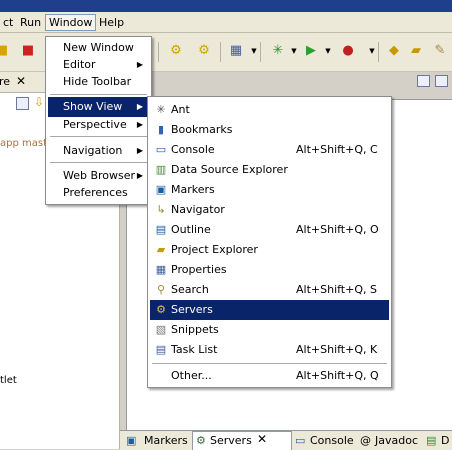 Image resolution: width=452 pixels, height=450 pixels. Describe the element at coordinates (98, 193) in the screenshot. I see `menu-item-preferences: Preferences` at that location.